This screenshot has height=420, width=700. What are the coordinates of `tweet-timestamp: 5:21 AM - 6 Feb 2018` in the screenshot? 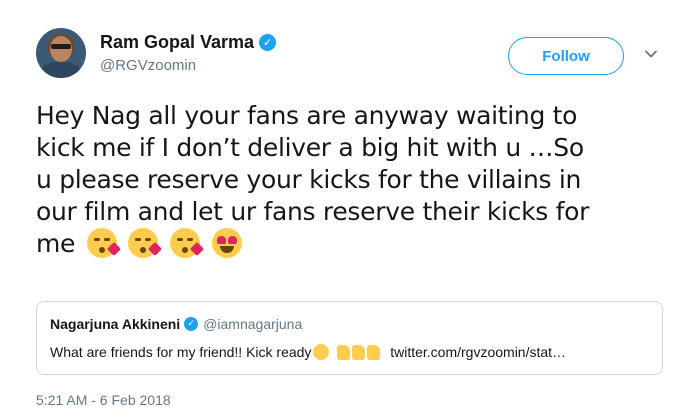 It's located at (103, 400).